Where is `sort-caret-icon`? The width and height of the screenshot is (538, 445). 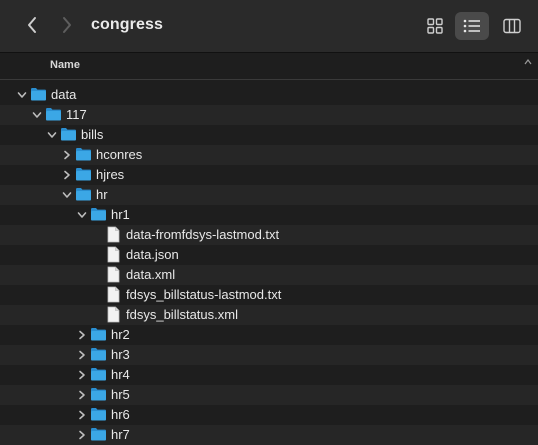
sort-caret-icon is located at coordinates (528, 62).